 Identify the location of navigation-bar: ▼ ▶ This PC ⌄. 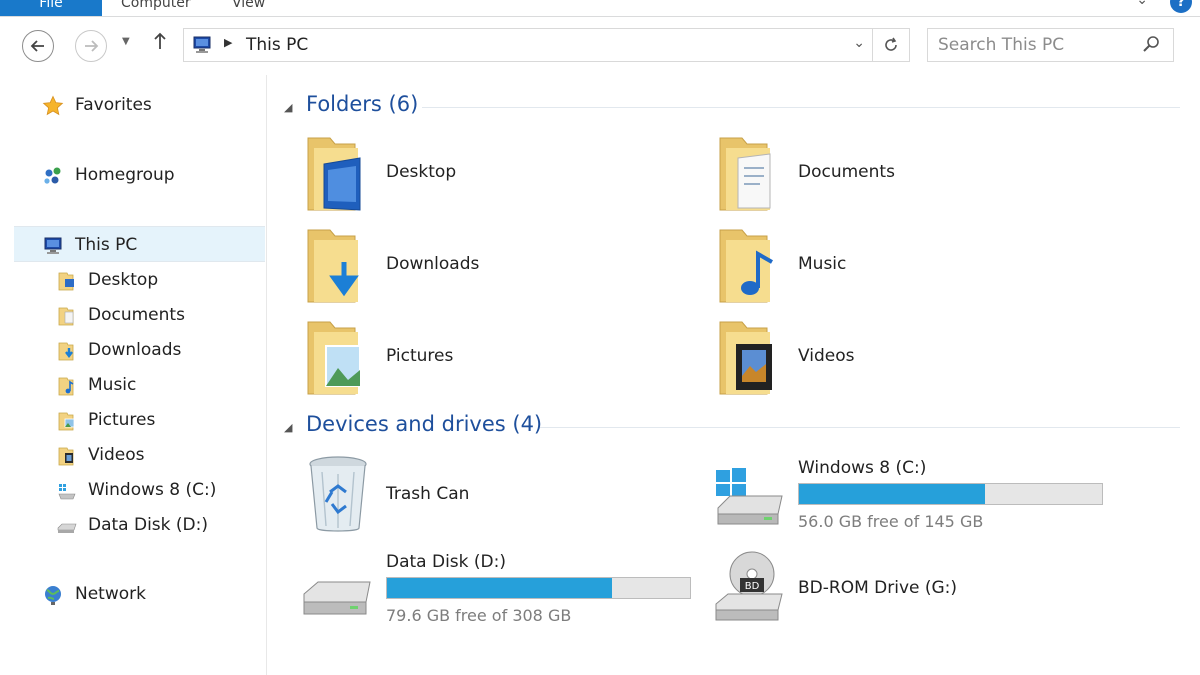
(600, 46).